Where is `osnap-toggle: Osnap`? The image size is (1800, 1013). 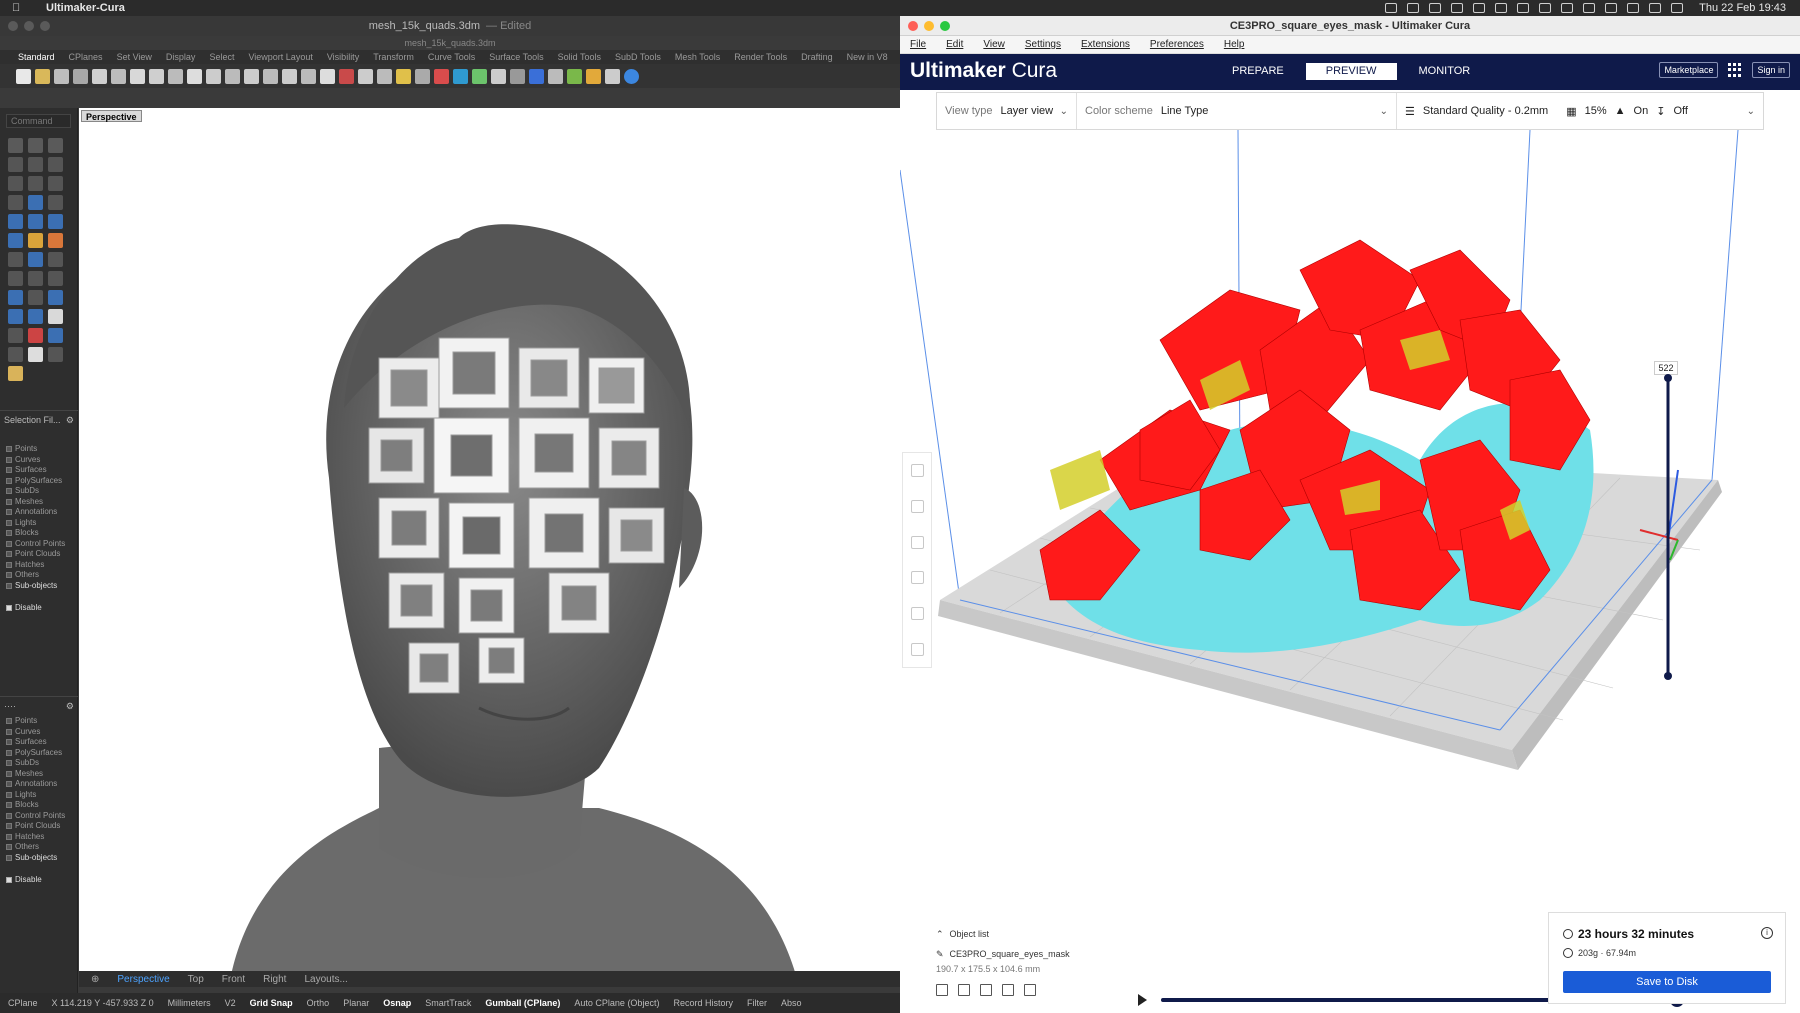 osnap-toggle: Osnap is located at coordinates (397, 1003).